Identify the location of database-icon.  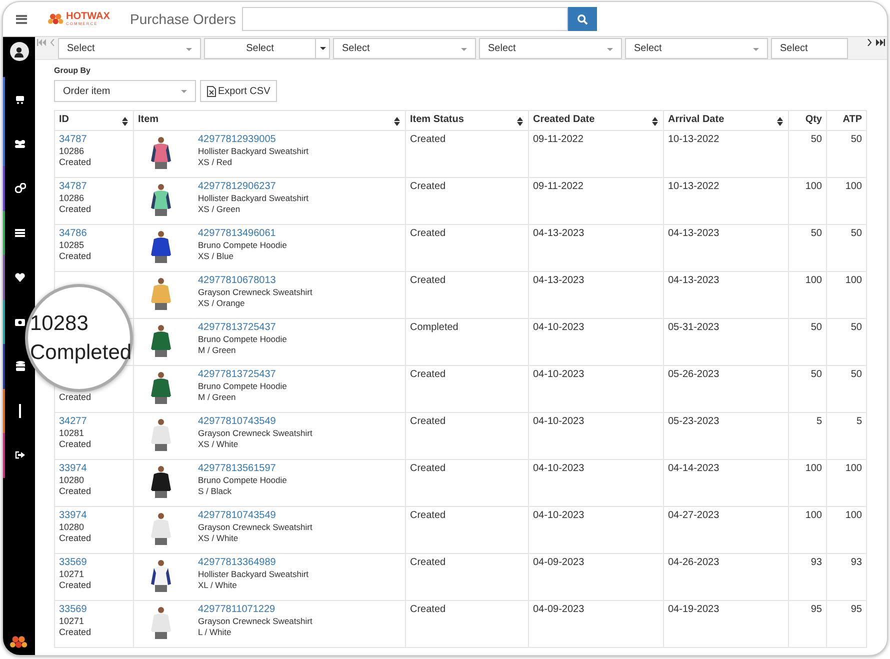
(20, 366).